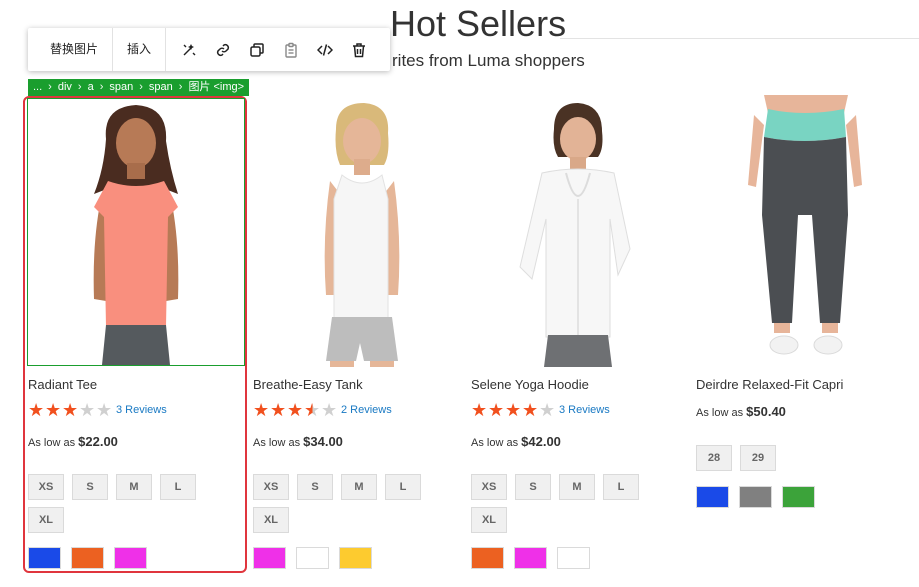 The height and width of the screenshot is (587, 919). What do you see at coordinates (758, 458) in the screenshot?
I see `size-option: 29` at bounding box center [758, 458].